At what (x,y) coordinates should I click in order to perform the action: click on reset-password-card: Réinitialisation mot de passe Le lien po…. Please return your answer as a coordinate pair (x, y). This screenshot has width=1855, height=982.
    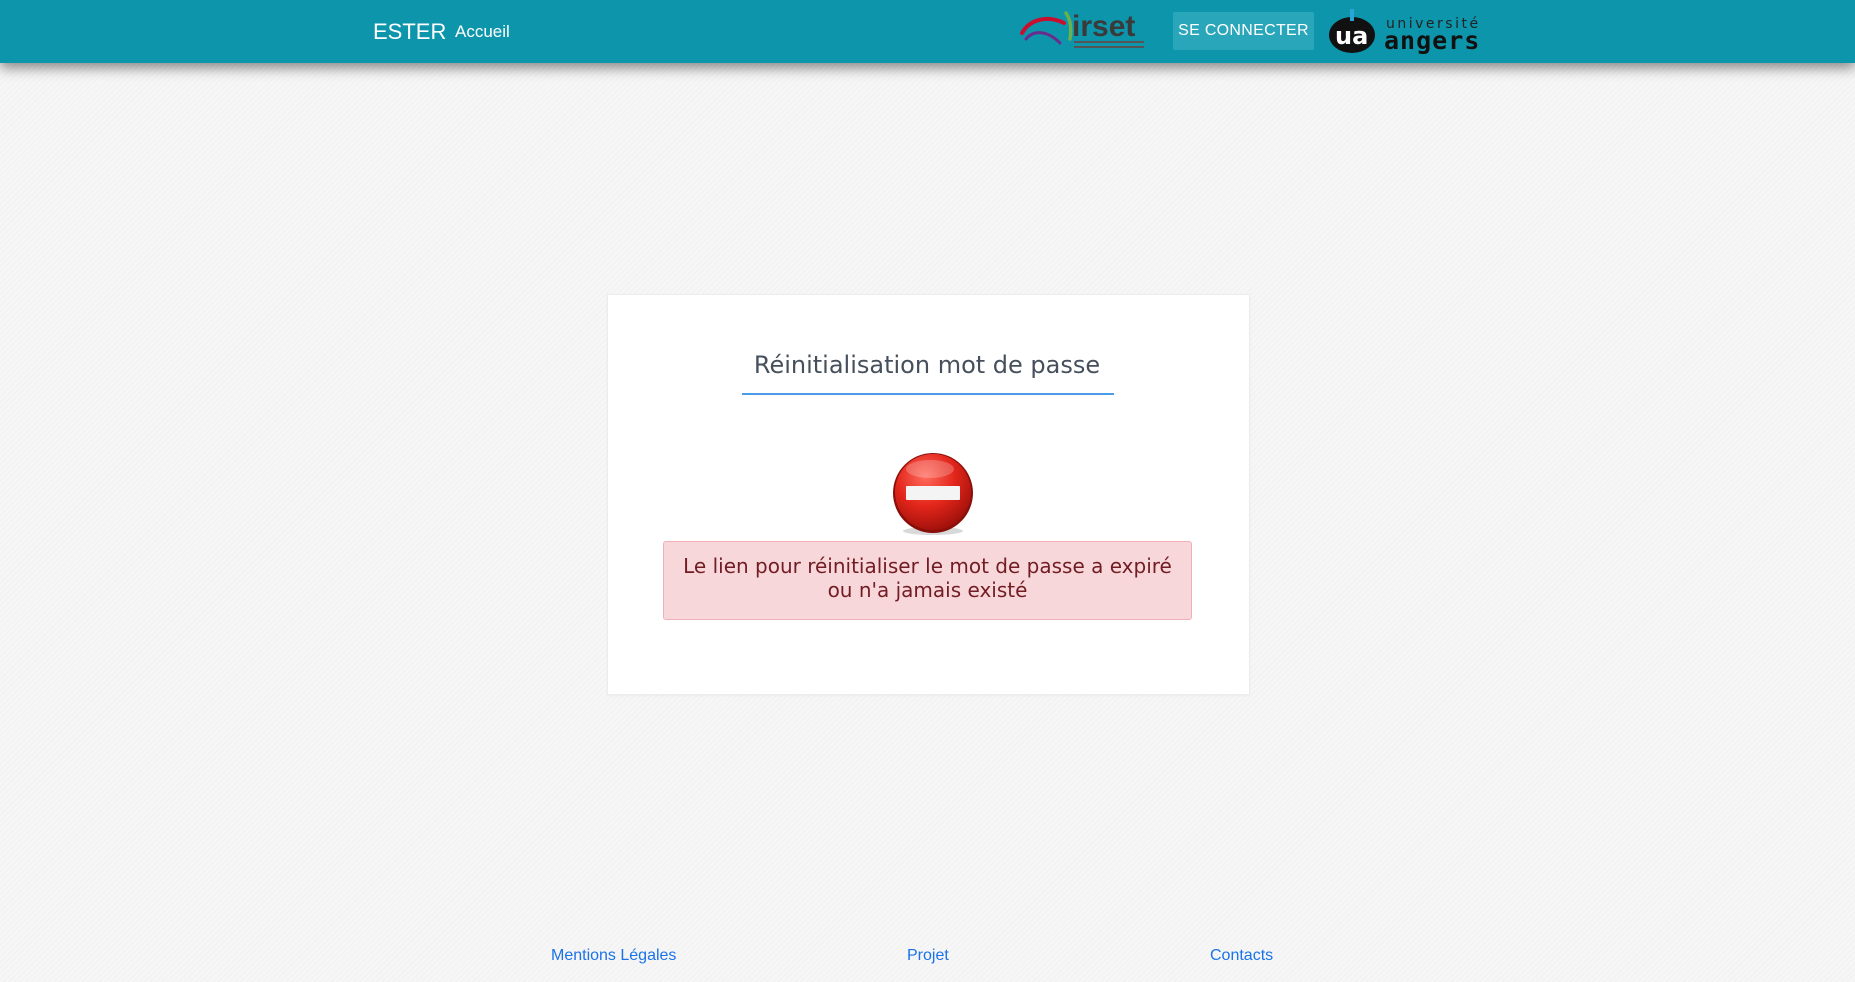
    Looking at the image, I should click on (928, 494).